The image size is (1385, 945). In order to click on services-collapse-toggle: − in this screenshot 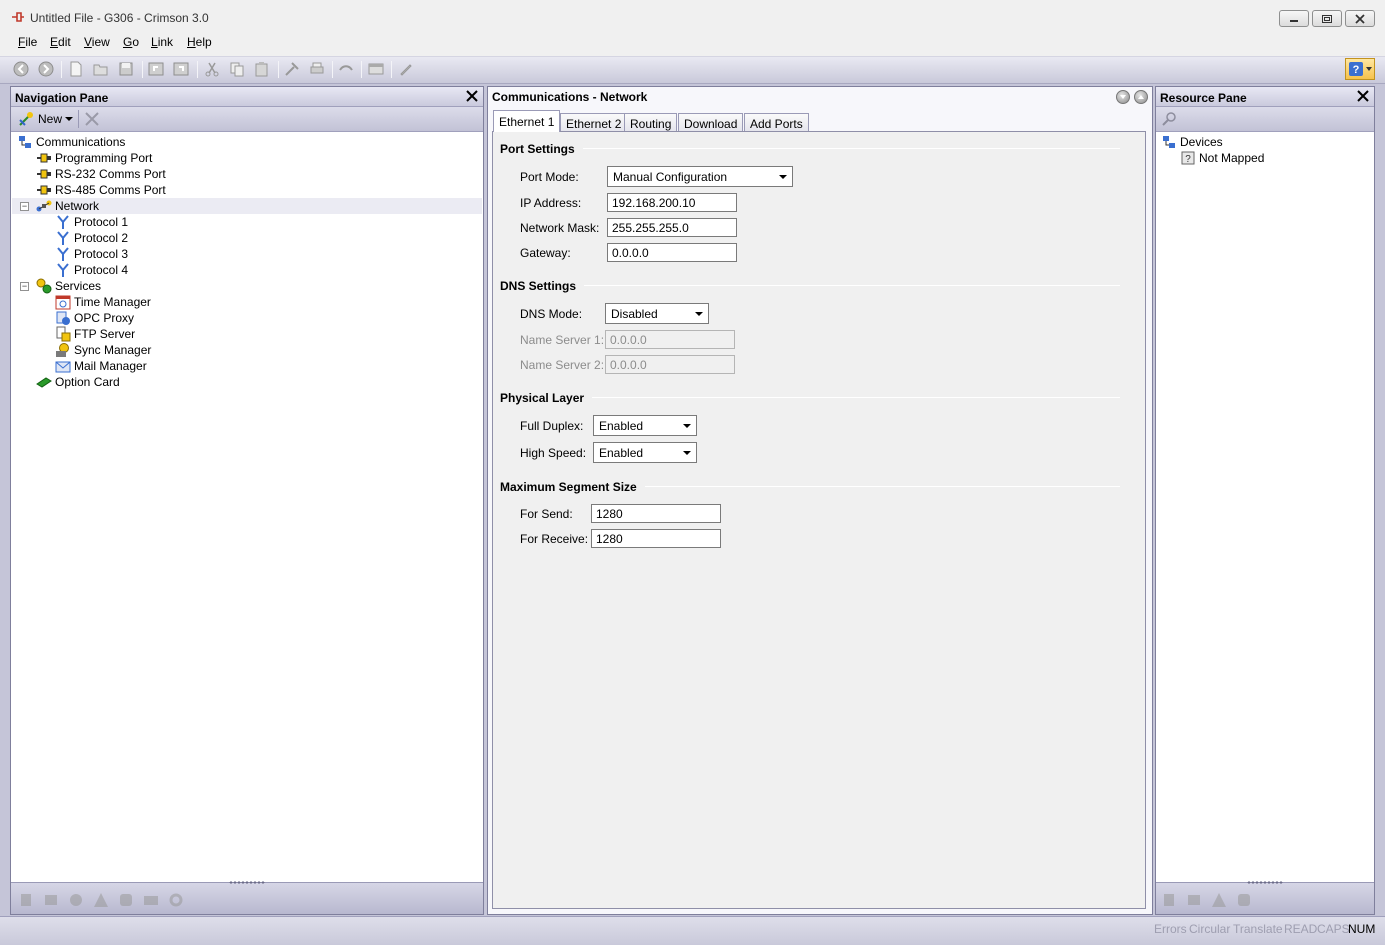, I will do `click(24, 286)`.